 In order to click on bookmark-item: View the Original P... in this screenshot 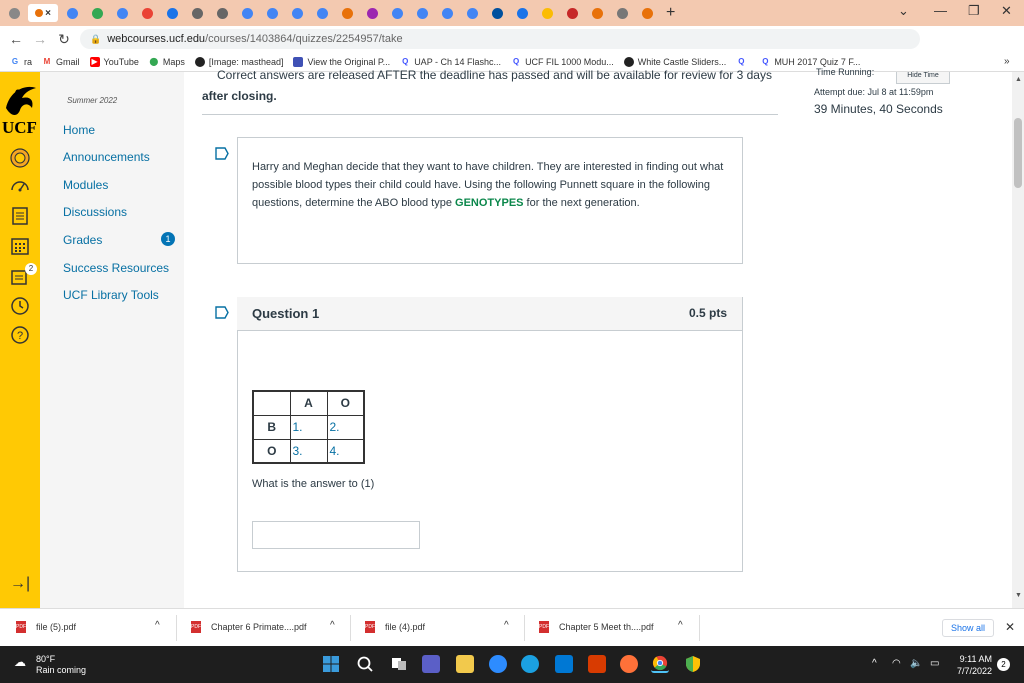, I will do `click(341, 61)`.